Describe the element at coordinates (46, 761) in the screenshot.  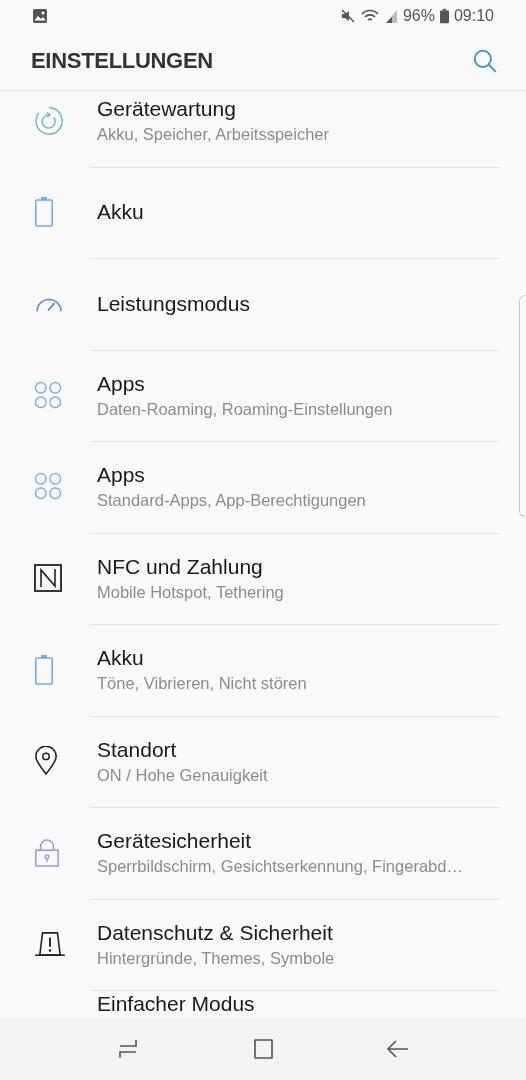
I see `location-pin-icon` at that location.